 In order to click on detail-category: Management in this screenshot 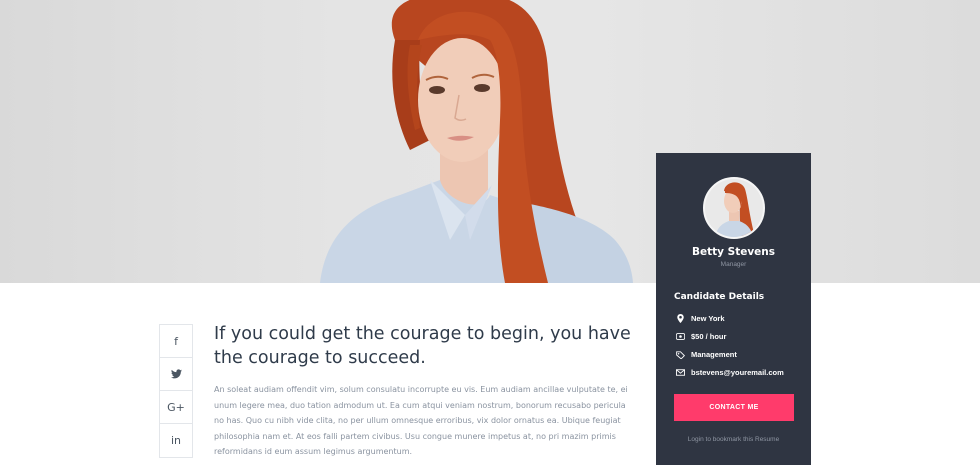, I will do `click(705, 354)`.